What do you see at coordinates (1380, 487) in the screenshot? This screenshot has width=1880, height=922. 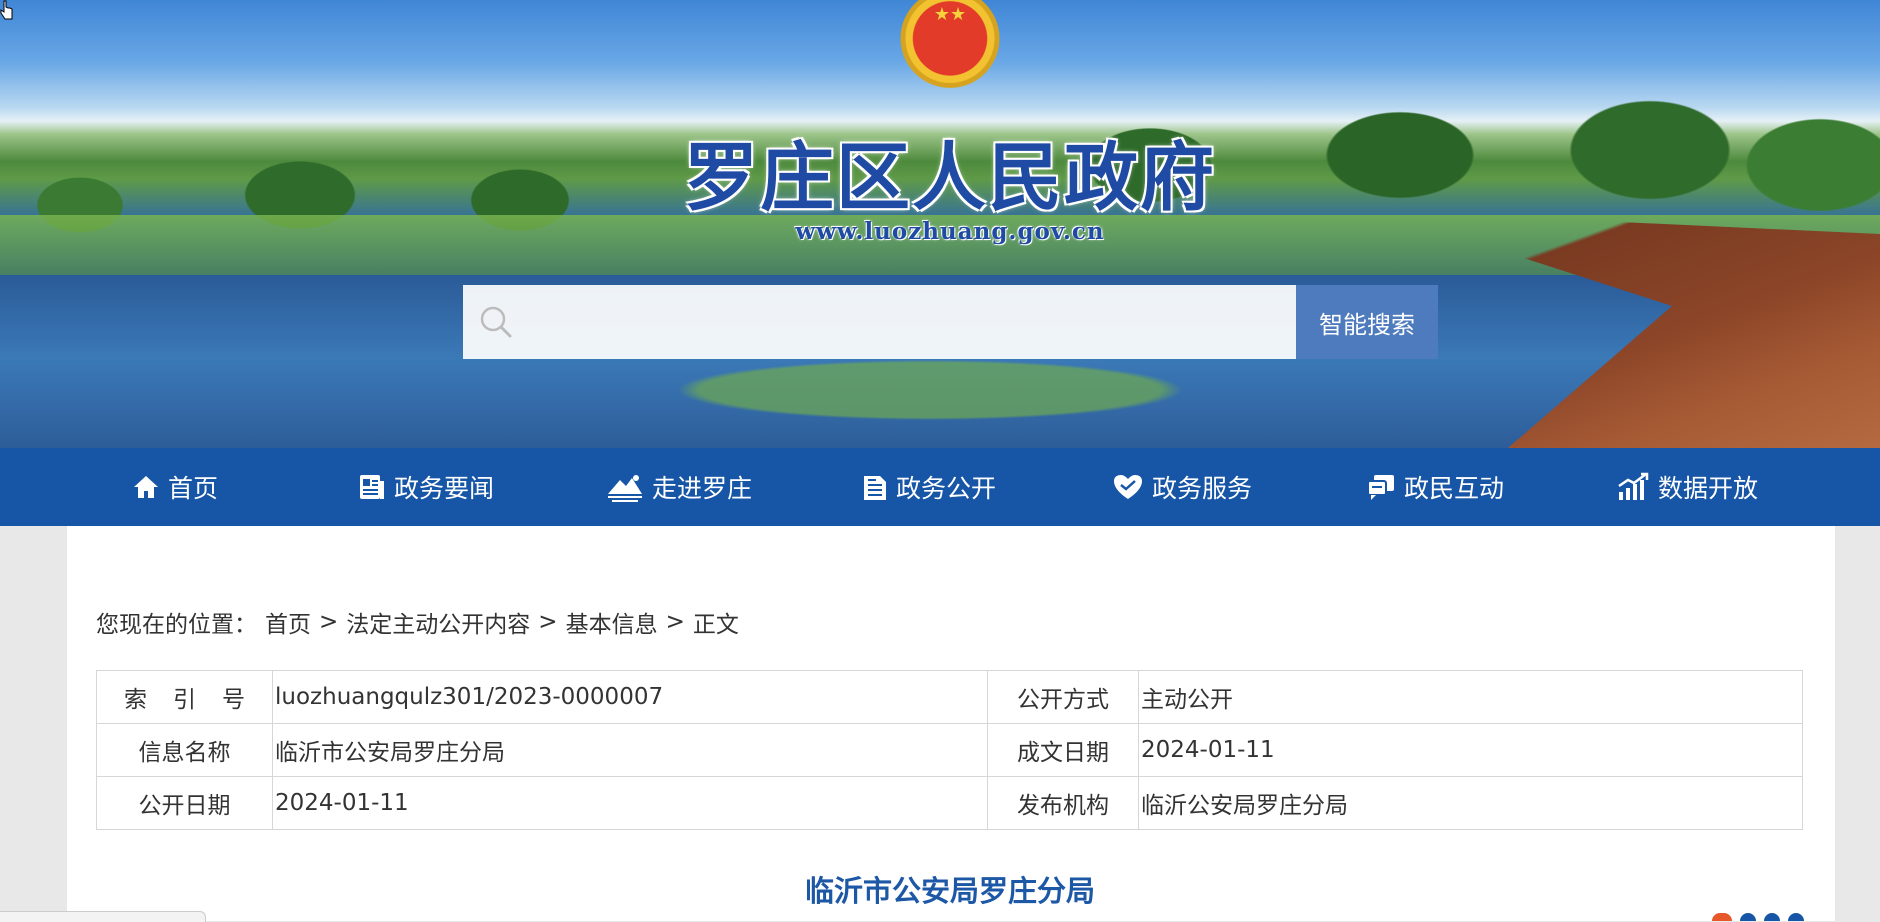 I see `chat-icon` at bounding box center [1380, 487].